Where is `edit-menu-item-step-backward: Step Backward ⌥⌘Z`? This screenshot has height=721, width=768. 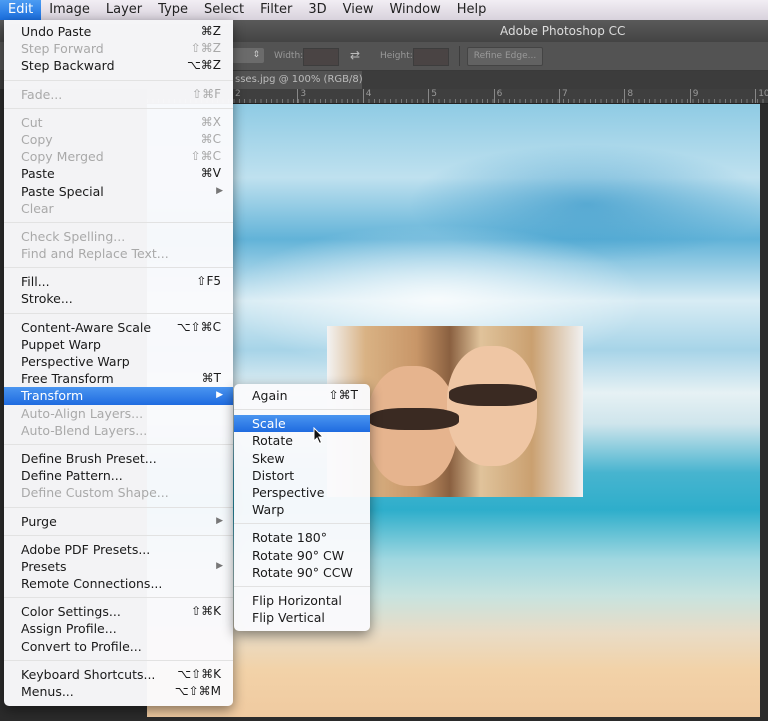
edit-menu-item-step-backward: Step Backward ⌥⌘Z is located at coordinates (118, 65).